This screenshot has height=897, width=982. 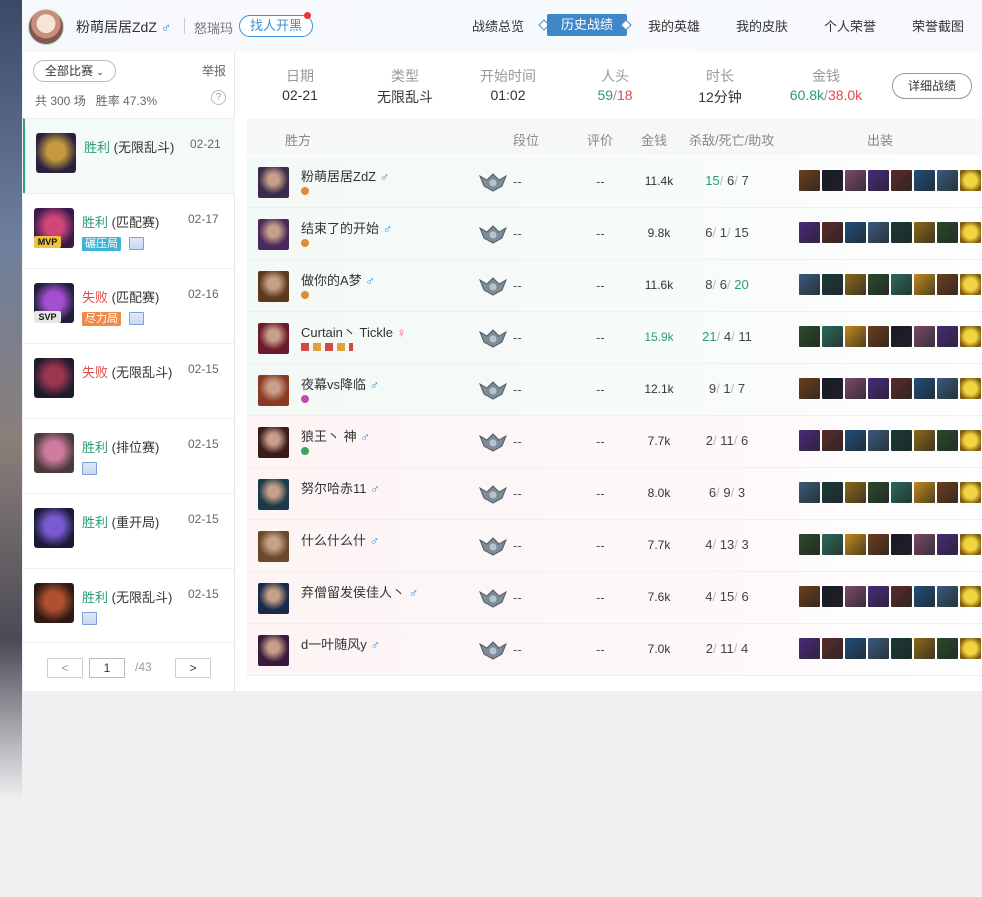 I want to click on player-name: 粉萌居居ZdZ ♂, so click(x=345, y=175).